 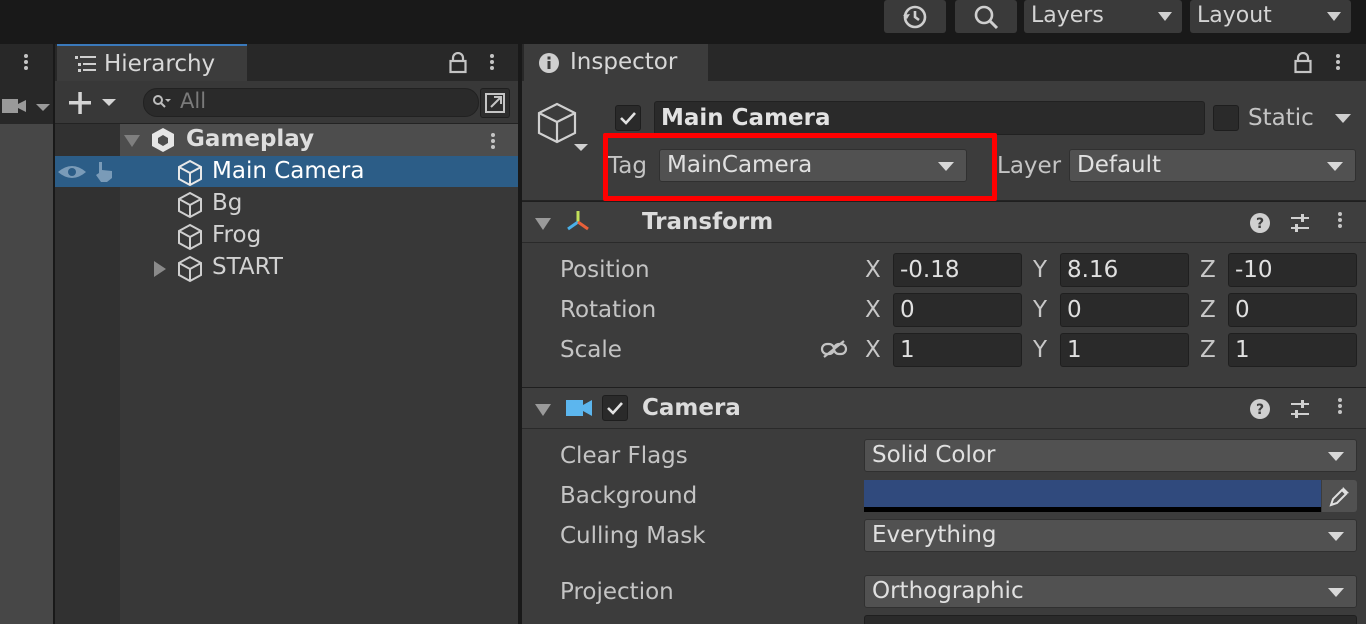 I want to click on visibility-eye-icon, so click(x=72, y=172).